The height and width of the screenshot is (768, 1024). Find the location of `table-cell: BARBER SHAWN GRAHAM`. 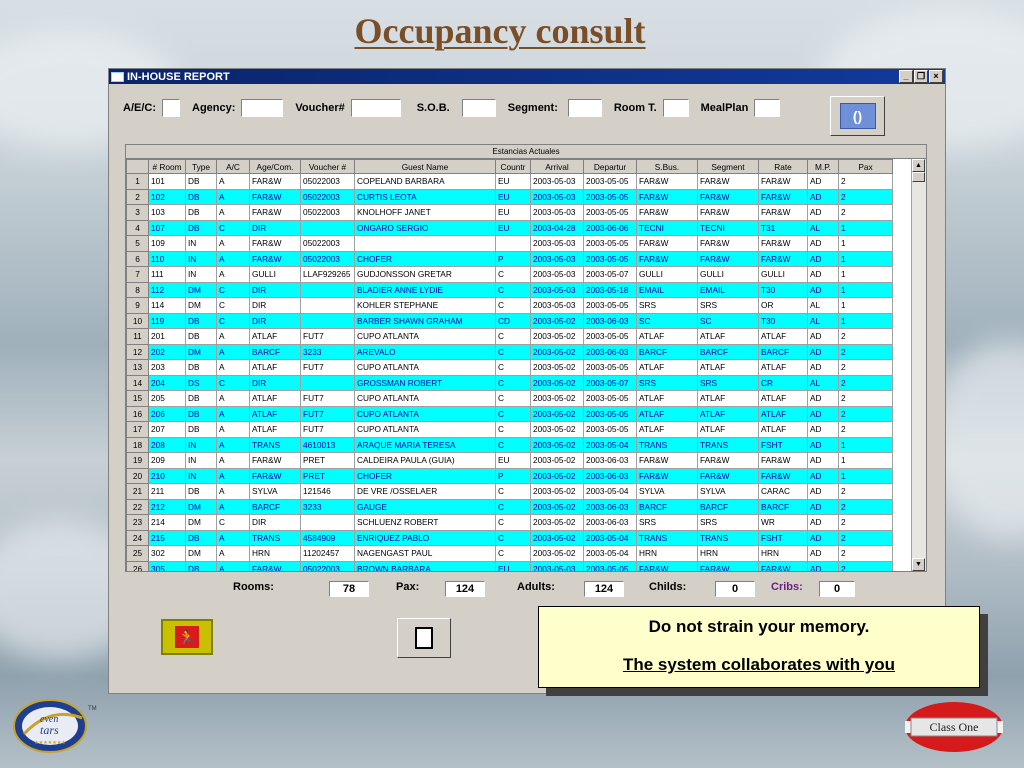

table-cell: BARBER SHAWN GRAHAM is located at coordinates (425, 320).